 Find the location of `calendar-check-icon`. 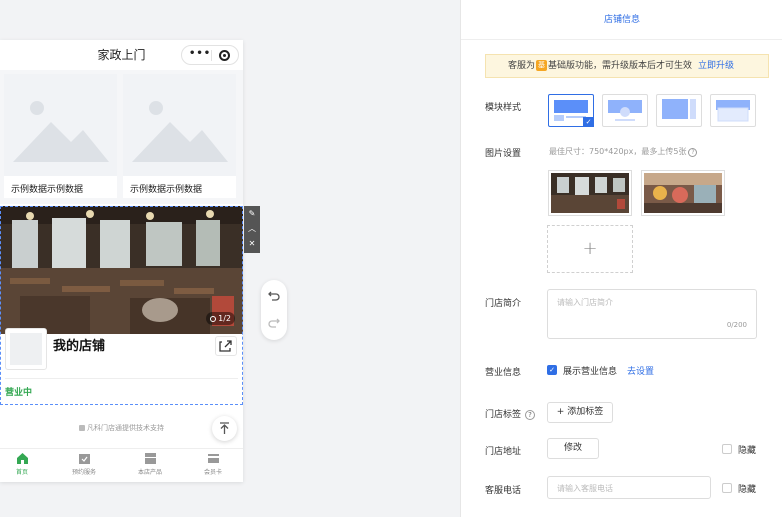

calendar-check-icon is located at coordinates (84, 459).